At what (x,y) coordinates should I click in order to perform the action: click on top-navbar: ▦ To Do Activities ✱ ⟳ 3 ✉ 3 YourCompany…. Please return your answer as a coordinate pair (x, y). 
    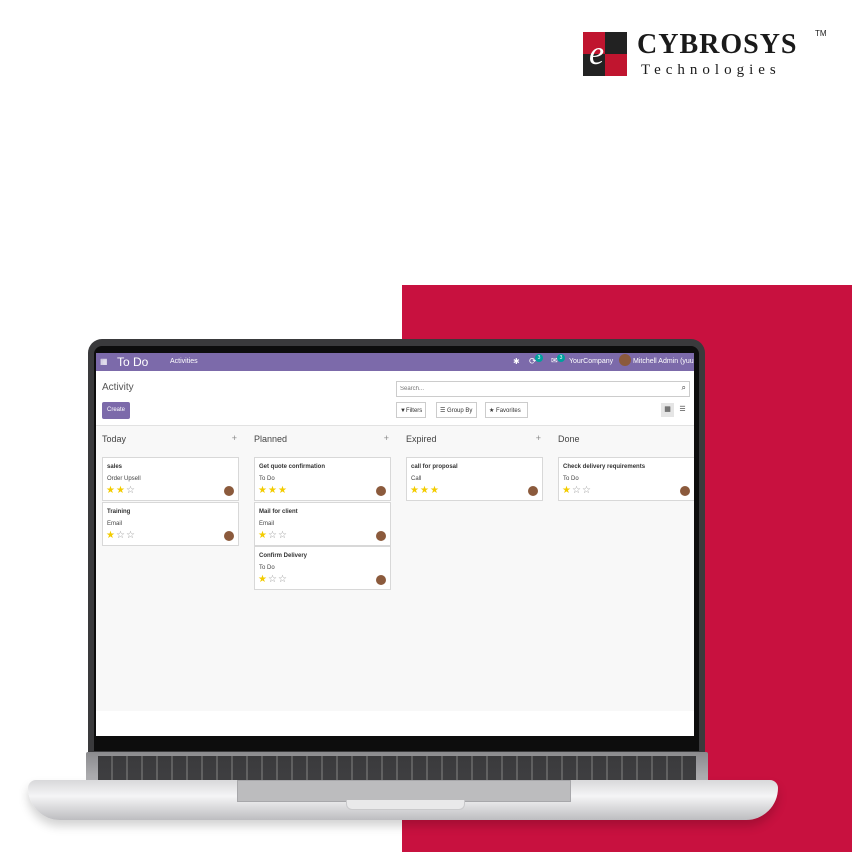
    Looking at the image, I should click on (395, 362).